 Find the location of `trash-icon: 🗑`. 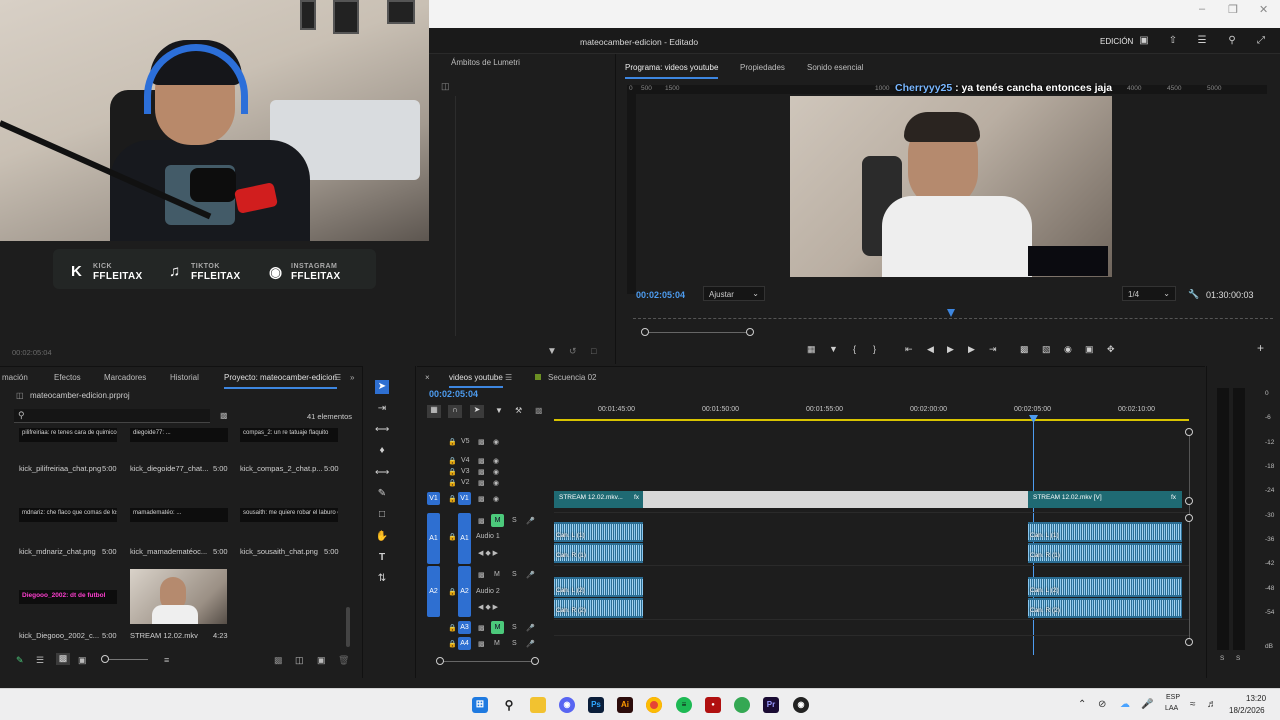

trash-icon: 🗑 is located at coordinates (343, 660).